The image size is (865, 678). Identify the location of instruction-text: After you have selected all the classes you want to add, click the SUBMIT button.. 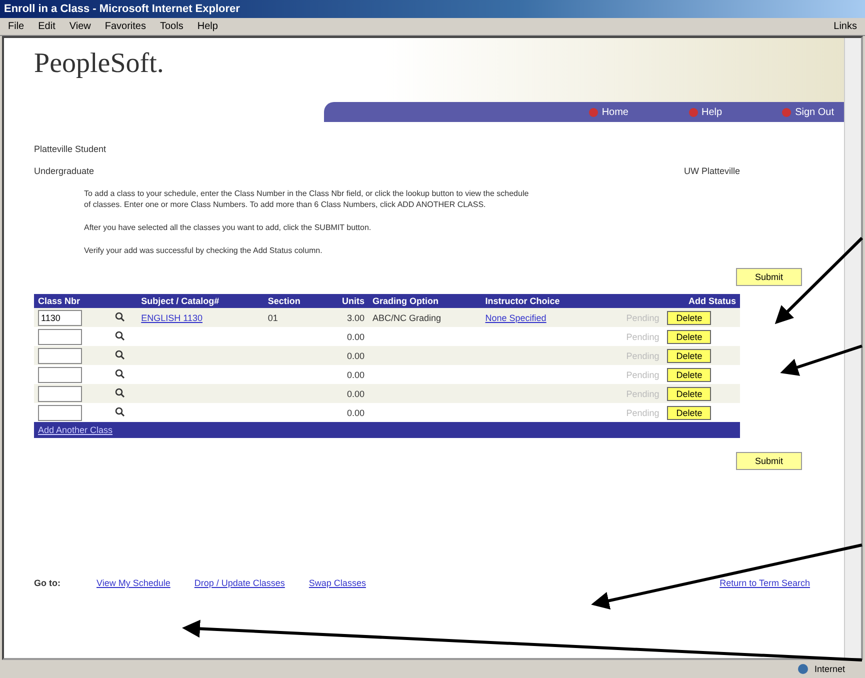
(228, 227).